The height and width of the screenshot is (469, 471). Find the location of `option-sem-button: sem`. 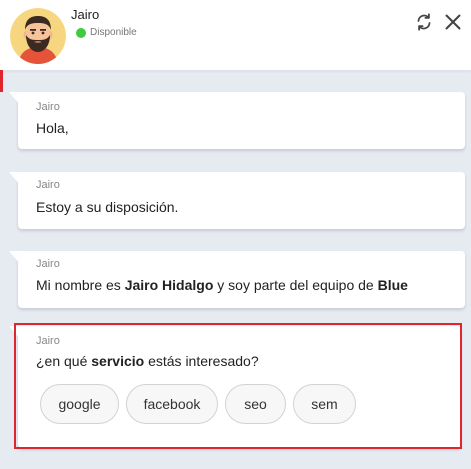

option-sem-button: sem is located at coordinates (324, 404).